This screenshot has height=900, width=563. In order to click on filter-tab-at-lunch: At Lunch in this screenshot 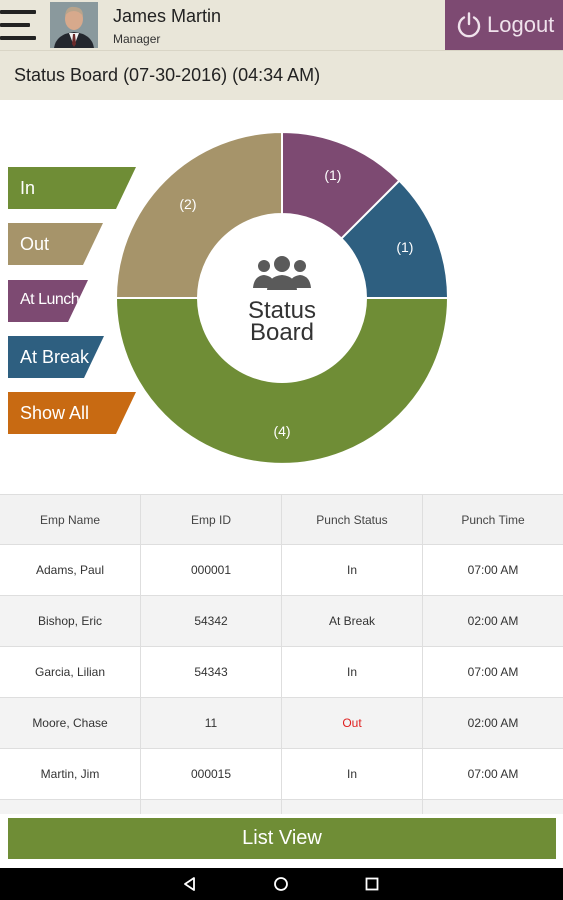, I will do `click(48, 301)`.